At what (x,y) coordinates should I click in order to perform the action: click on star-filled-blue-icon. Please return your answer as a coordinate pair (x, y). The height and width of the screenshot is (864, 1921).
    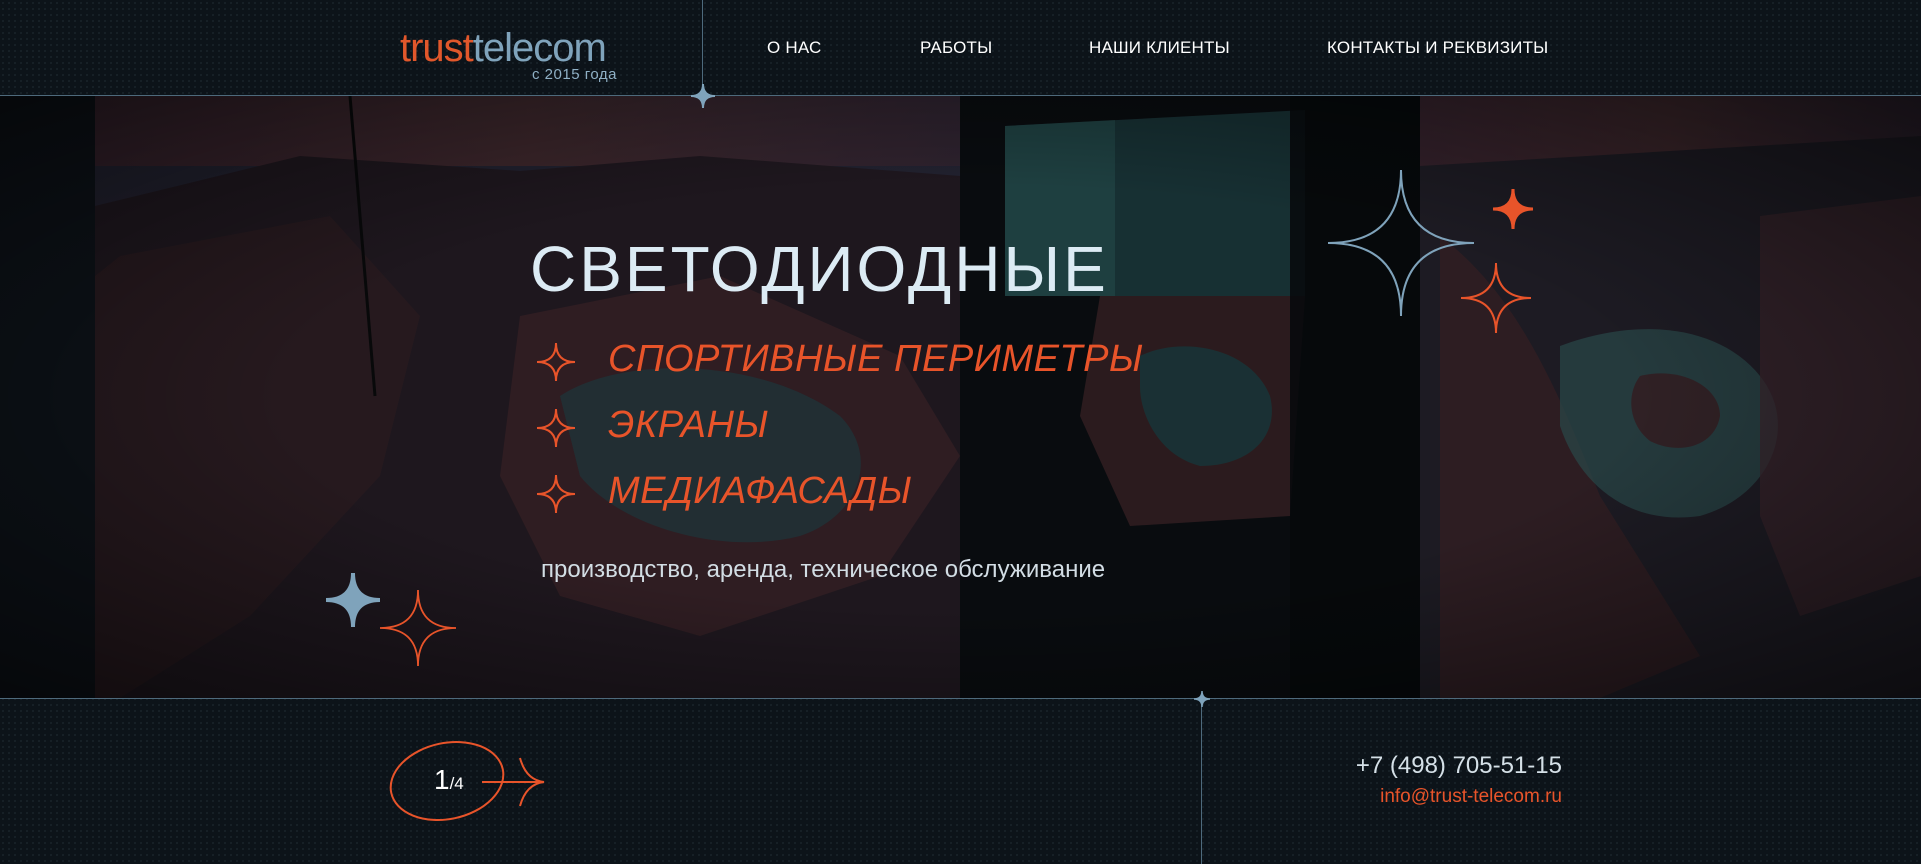
    Looking at the image, I should click on (353, 600).